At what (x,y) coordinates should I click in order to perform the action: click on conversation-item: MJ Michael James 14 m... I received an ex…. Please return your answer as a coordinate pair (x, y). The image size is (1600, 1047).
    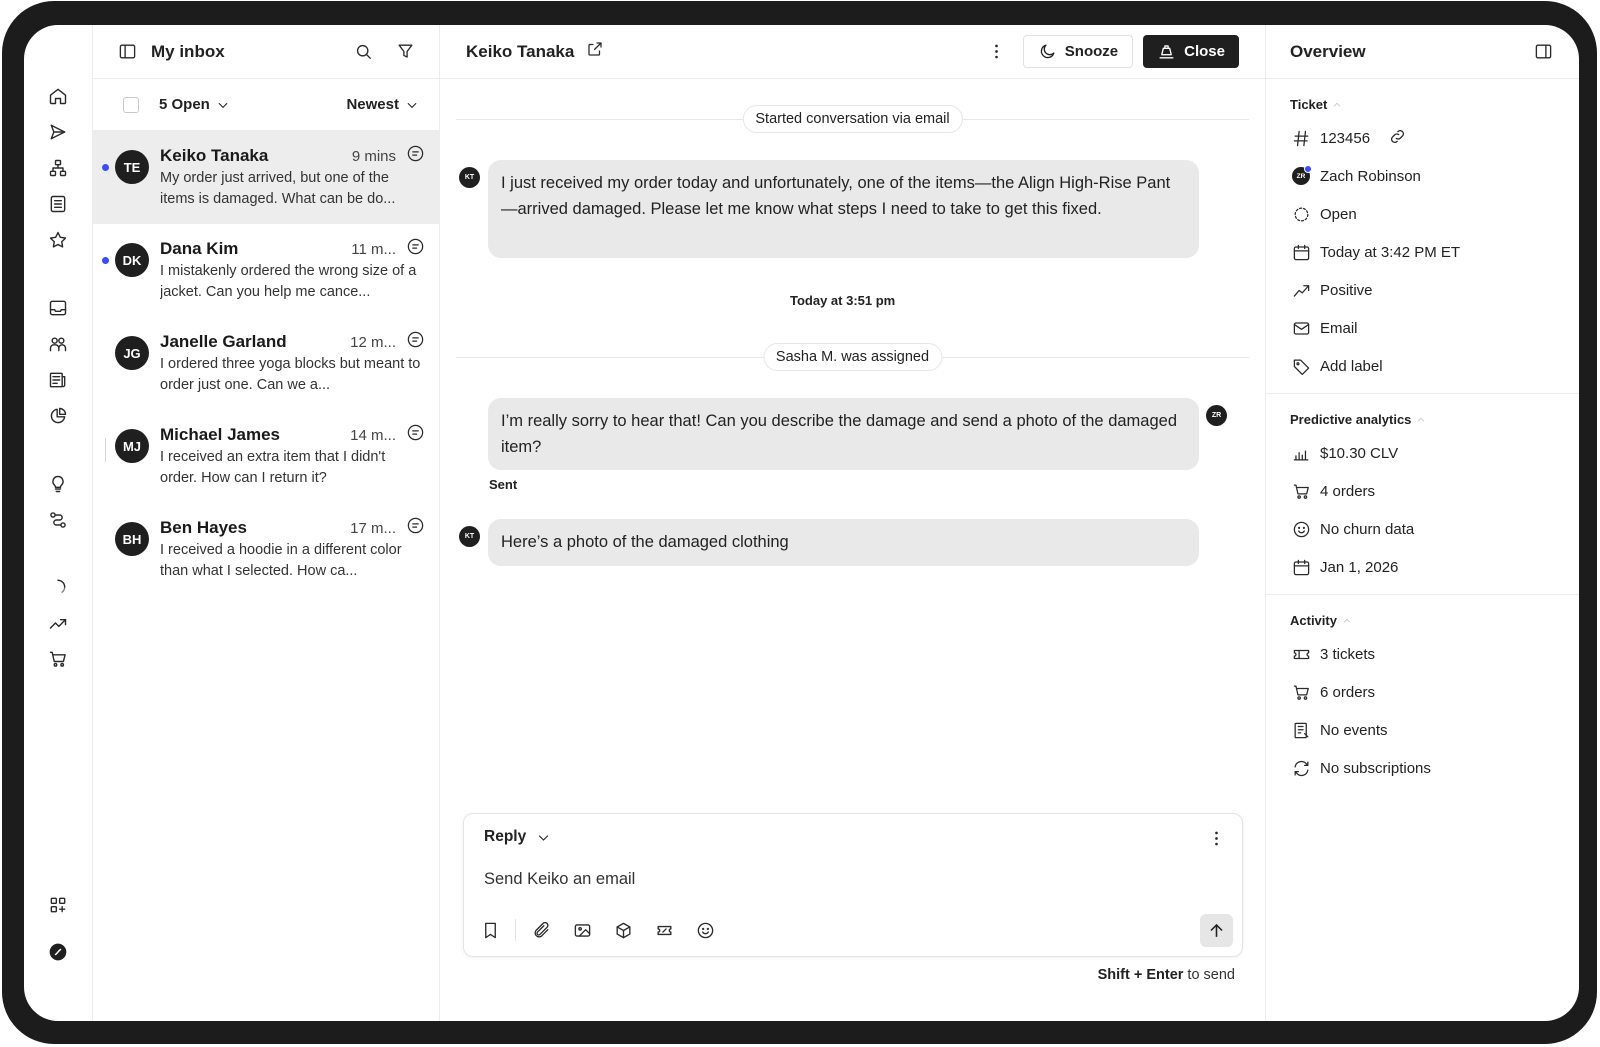
    Looking at the image, I should click on (266, 456).